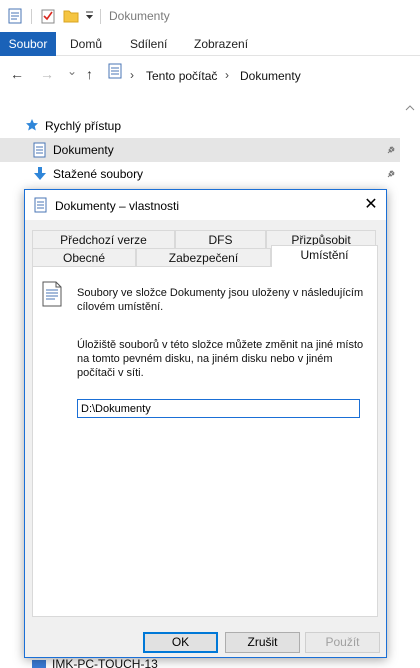  What do you see at coordinates (83, 150) in the screenshot?
I see `nav-label: Dokumenty` at bounding box center [83, 150].